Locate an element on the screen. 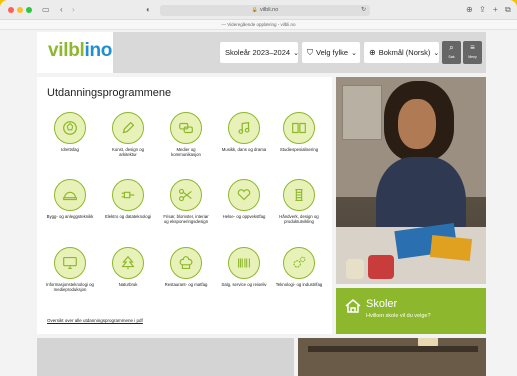 The width and height of the screenshot is (517, 376). program-helse: Helse- og oppvekstfag is located at coordinates (244, 199).